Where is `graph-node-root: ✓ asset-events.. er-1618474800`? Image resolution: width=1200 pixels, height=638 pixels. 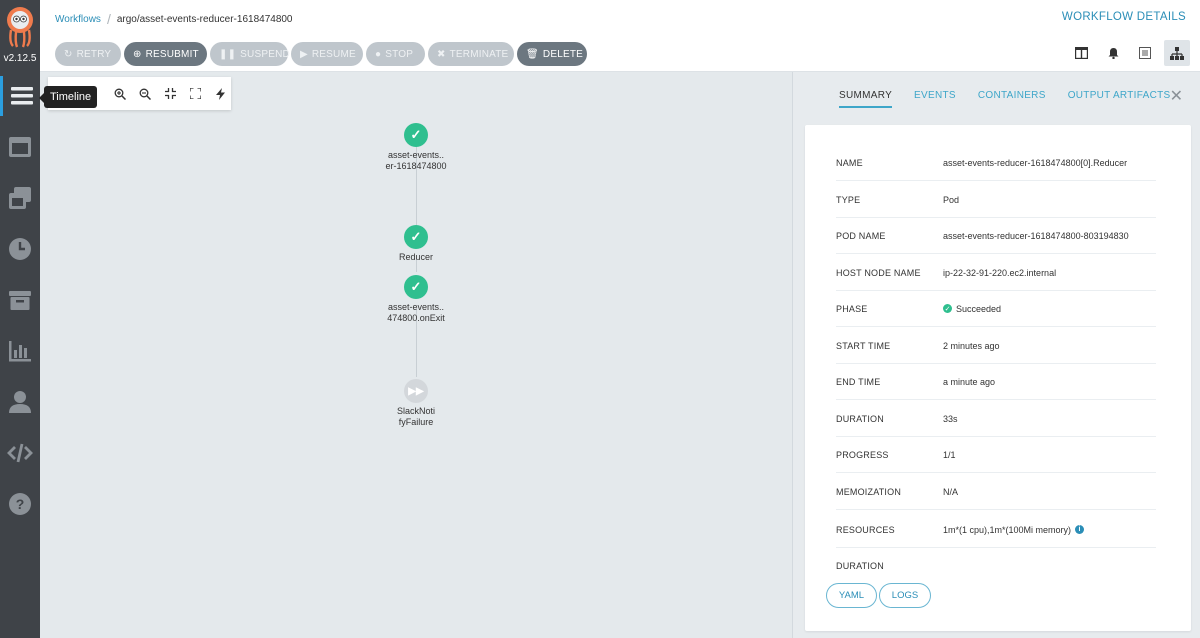
graph-node-root: ✓ asset-events.. er-1618474800 is located at coordinates (416, 147).